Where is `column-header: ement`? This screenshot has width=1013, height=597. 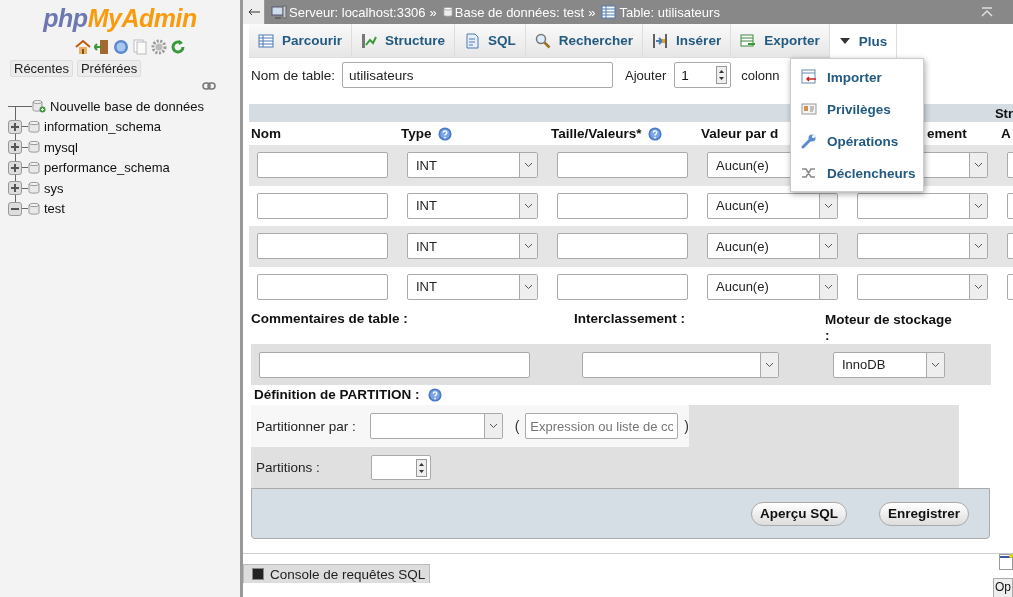
column-header: ement is located at coordinates (947, 133).